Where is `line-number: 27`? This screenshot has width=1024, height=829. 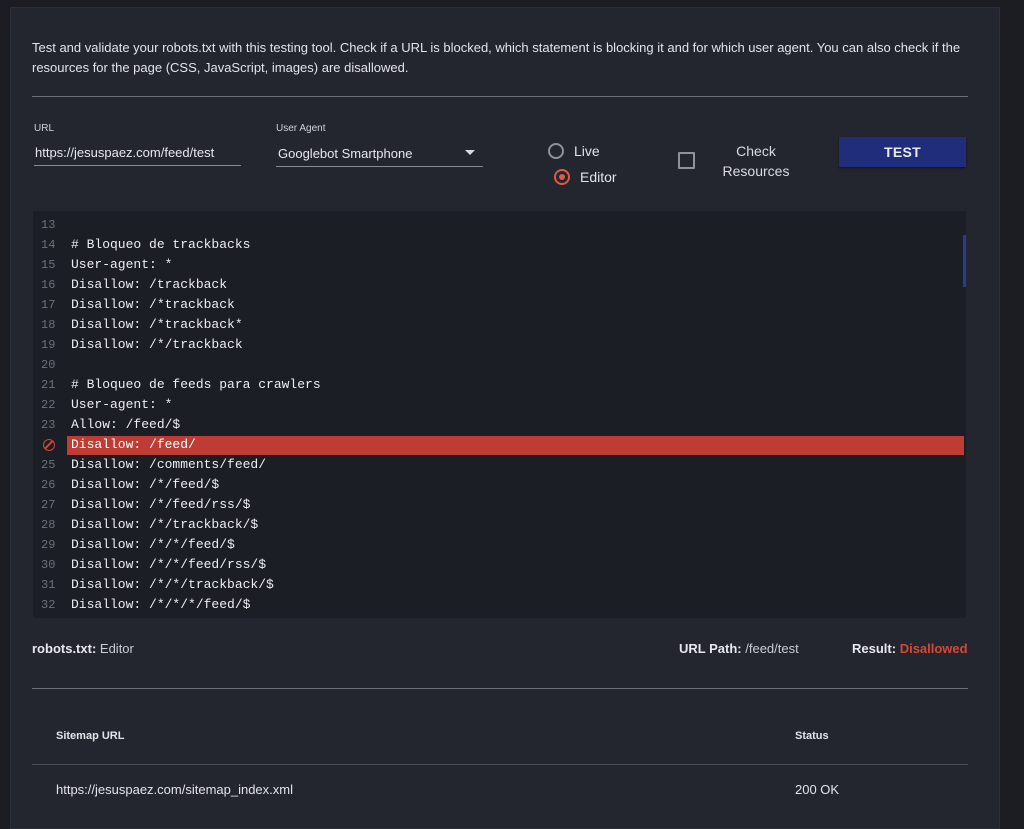 line-number: 27 is located at coordinates (48, 505).